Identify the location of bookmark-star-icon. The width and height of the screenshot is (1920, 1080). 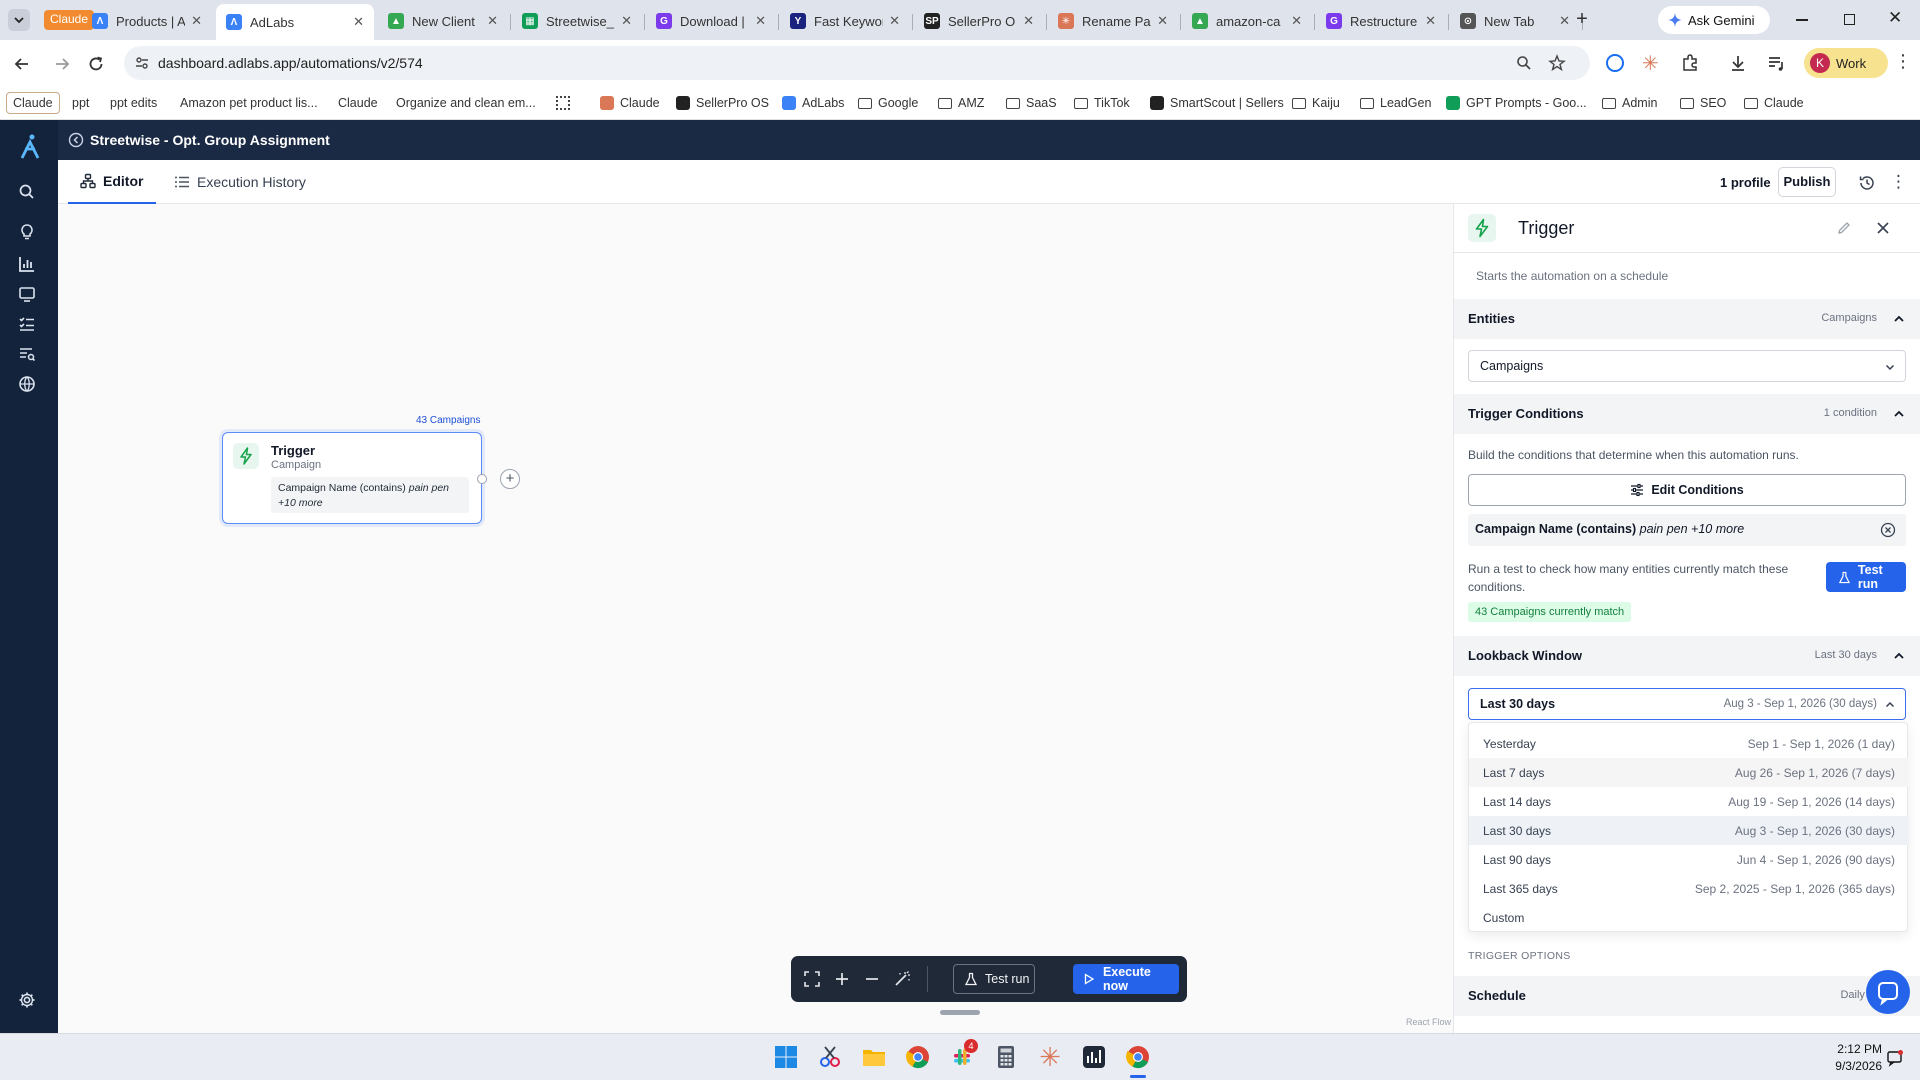
(1557, 63).